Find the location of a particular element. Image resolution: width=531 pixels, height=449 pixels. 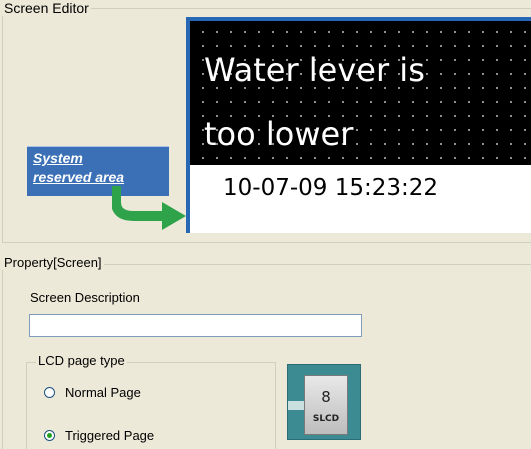

screen-description-label: Screen Description is located at coordinates (85, 297).